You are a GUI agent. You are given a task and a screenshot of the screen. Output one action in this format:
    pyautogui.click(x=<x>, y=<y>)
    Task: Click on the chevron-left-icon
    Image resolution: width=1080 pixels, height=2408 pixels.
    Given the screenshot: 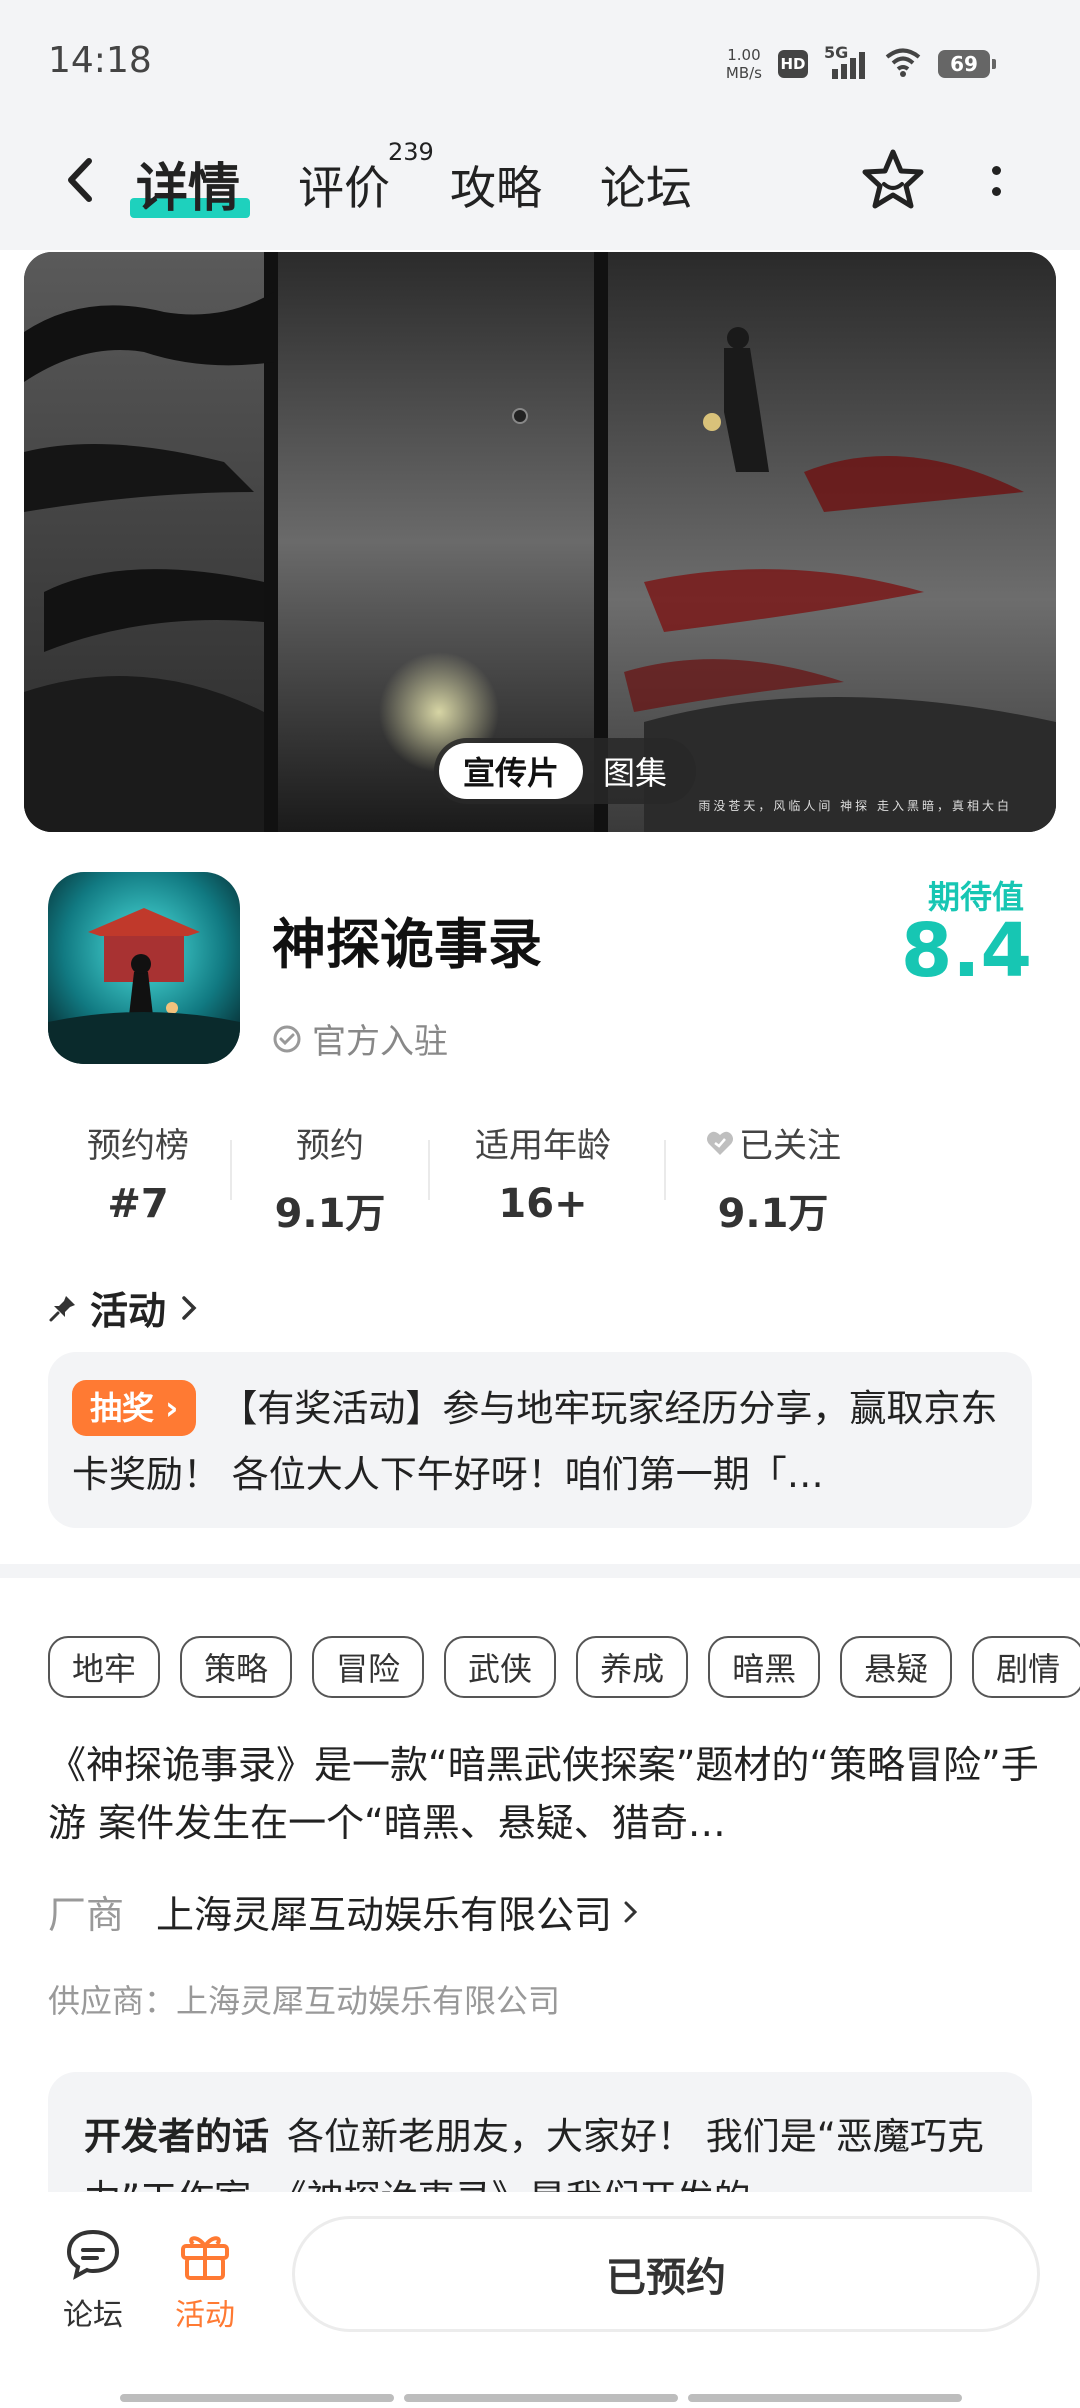 What is the action you would take?
    pyautogui.click(x=80, y=180)
    